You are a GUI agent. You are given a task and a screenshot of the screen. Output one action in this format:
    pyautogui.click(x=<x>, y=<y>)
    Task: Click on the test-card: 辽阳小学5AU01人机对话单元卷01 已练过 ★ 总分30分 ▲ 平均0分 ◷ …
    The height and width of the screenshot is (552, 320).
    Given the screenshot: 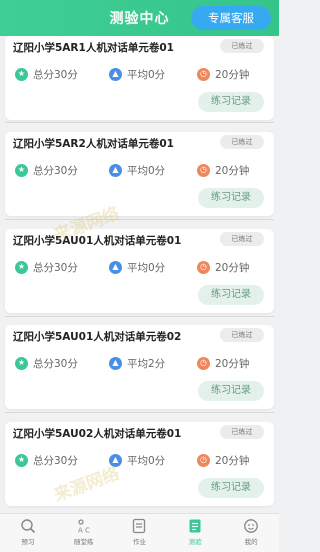 What is the action you would take?
    pyautogui.click(x=139, y=271)
    